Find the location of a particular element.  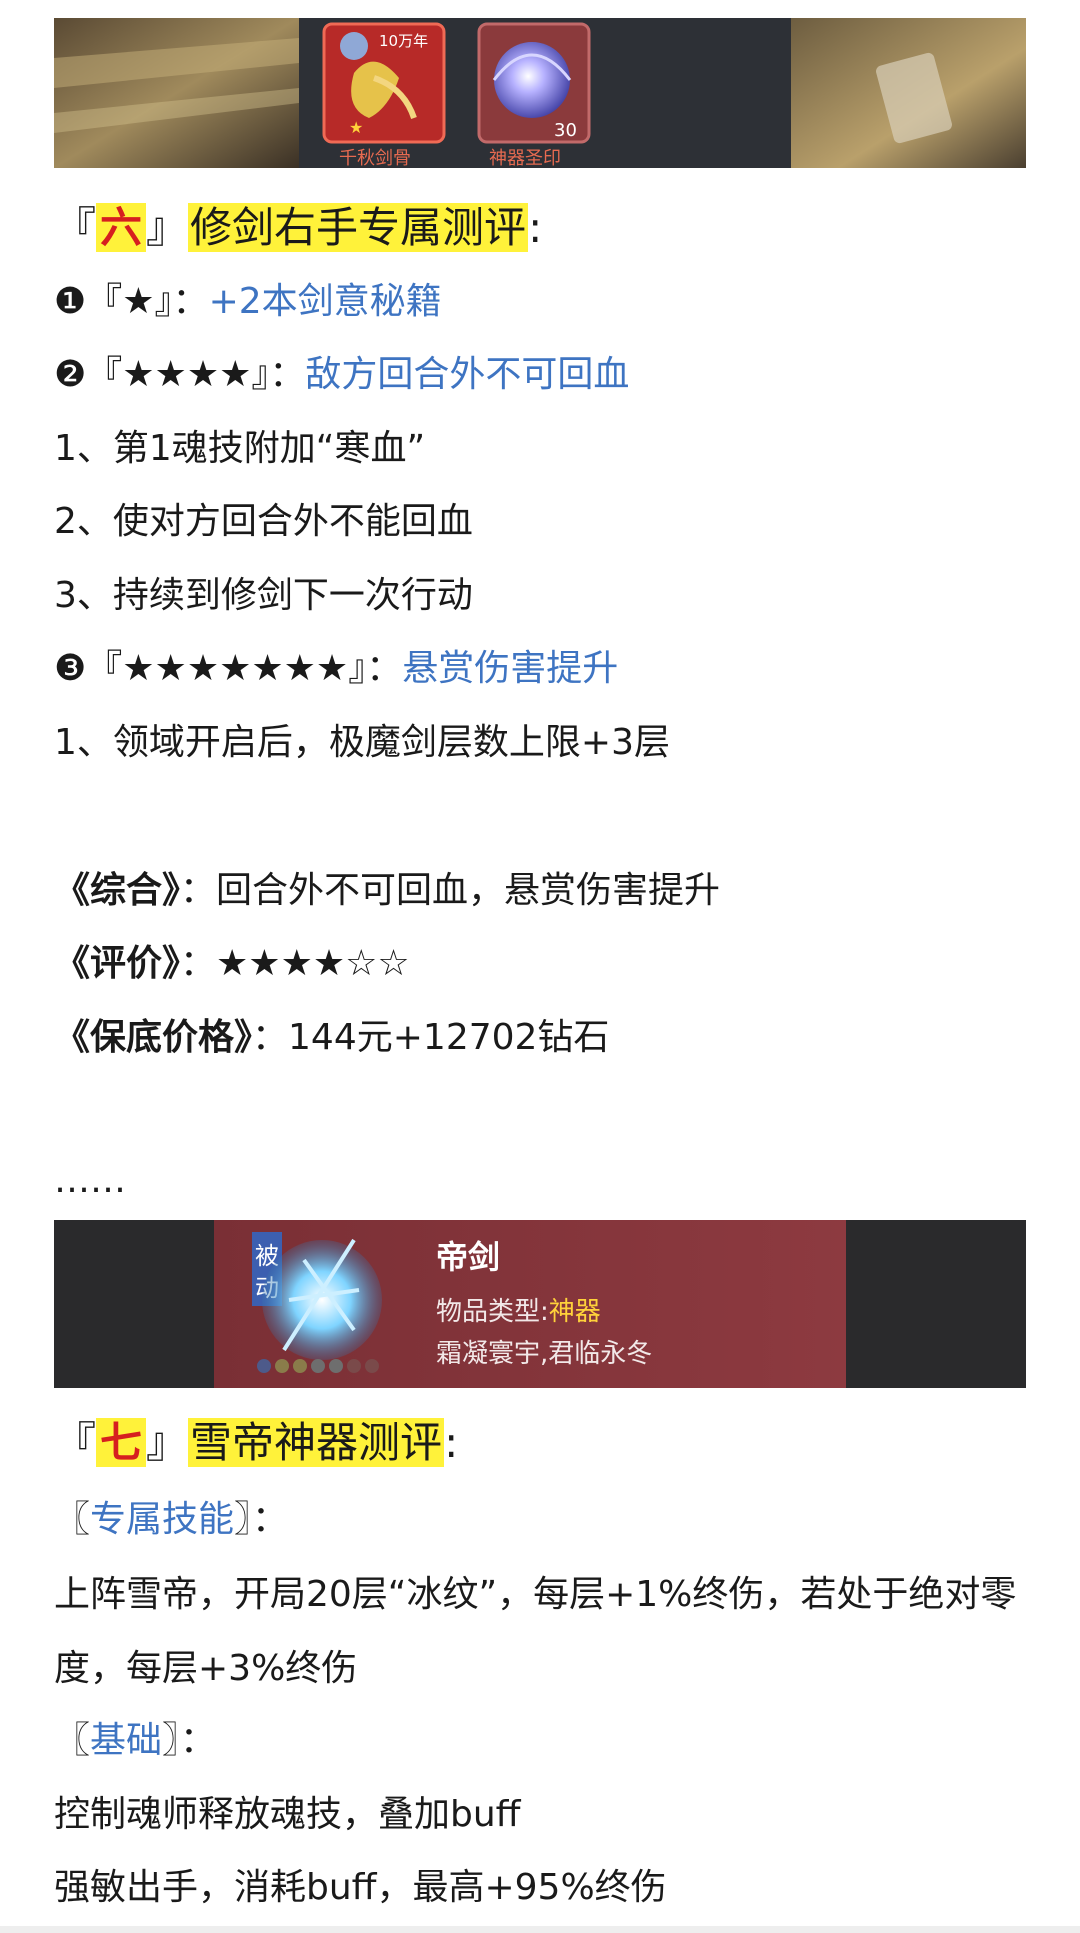

base-heading: 〖基础〗： is located at coordinates (135, 1741).